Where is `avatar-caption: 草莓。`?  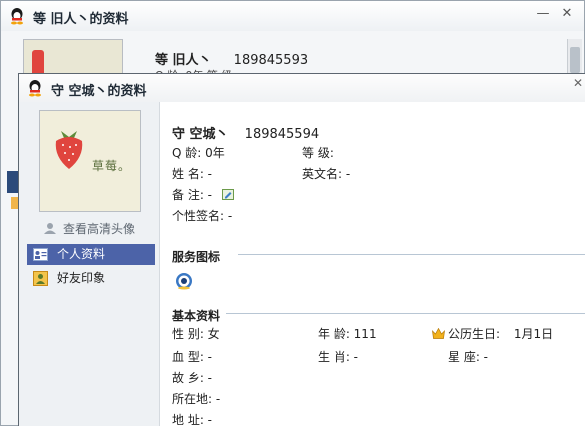
avatar-caption: 草莓。 is located at coordinates (112, 166).